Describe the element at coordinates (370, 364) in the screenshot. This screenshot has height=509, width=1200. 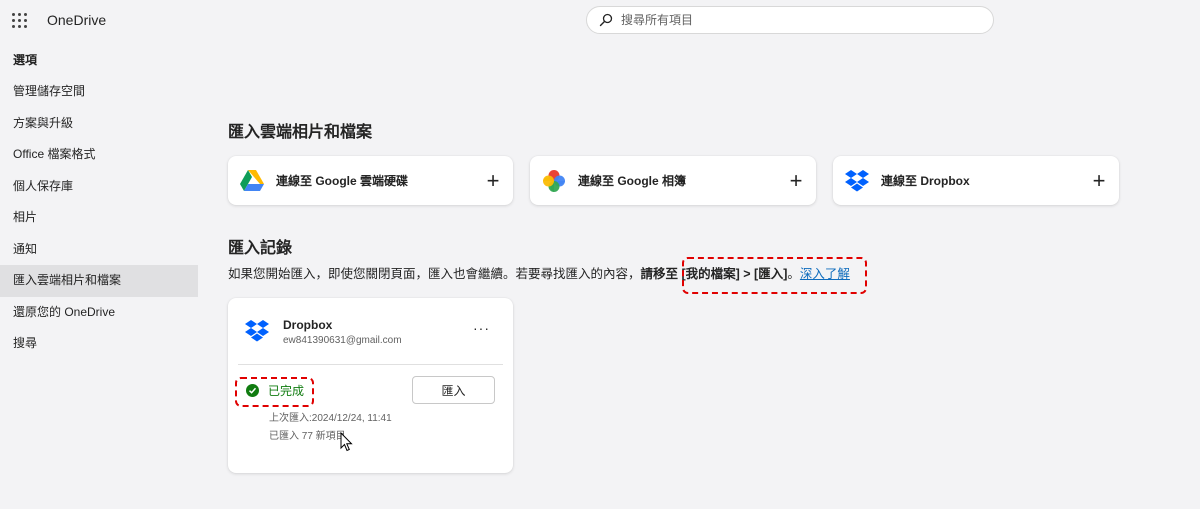
I see `divider` at that location.